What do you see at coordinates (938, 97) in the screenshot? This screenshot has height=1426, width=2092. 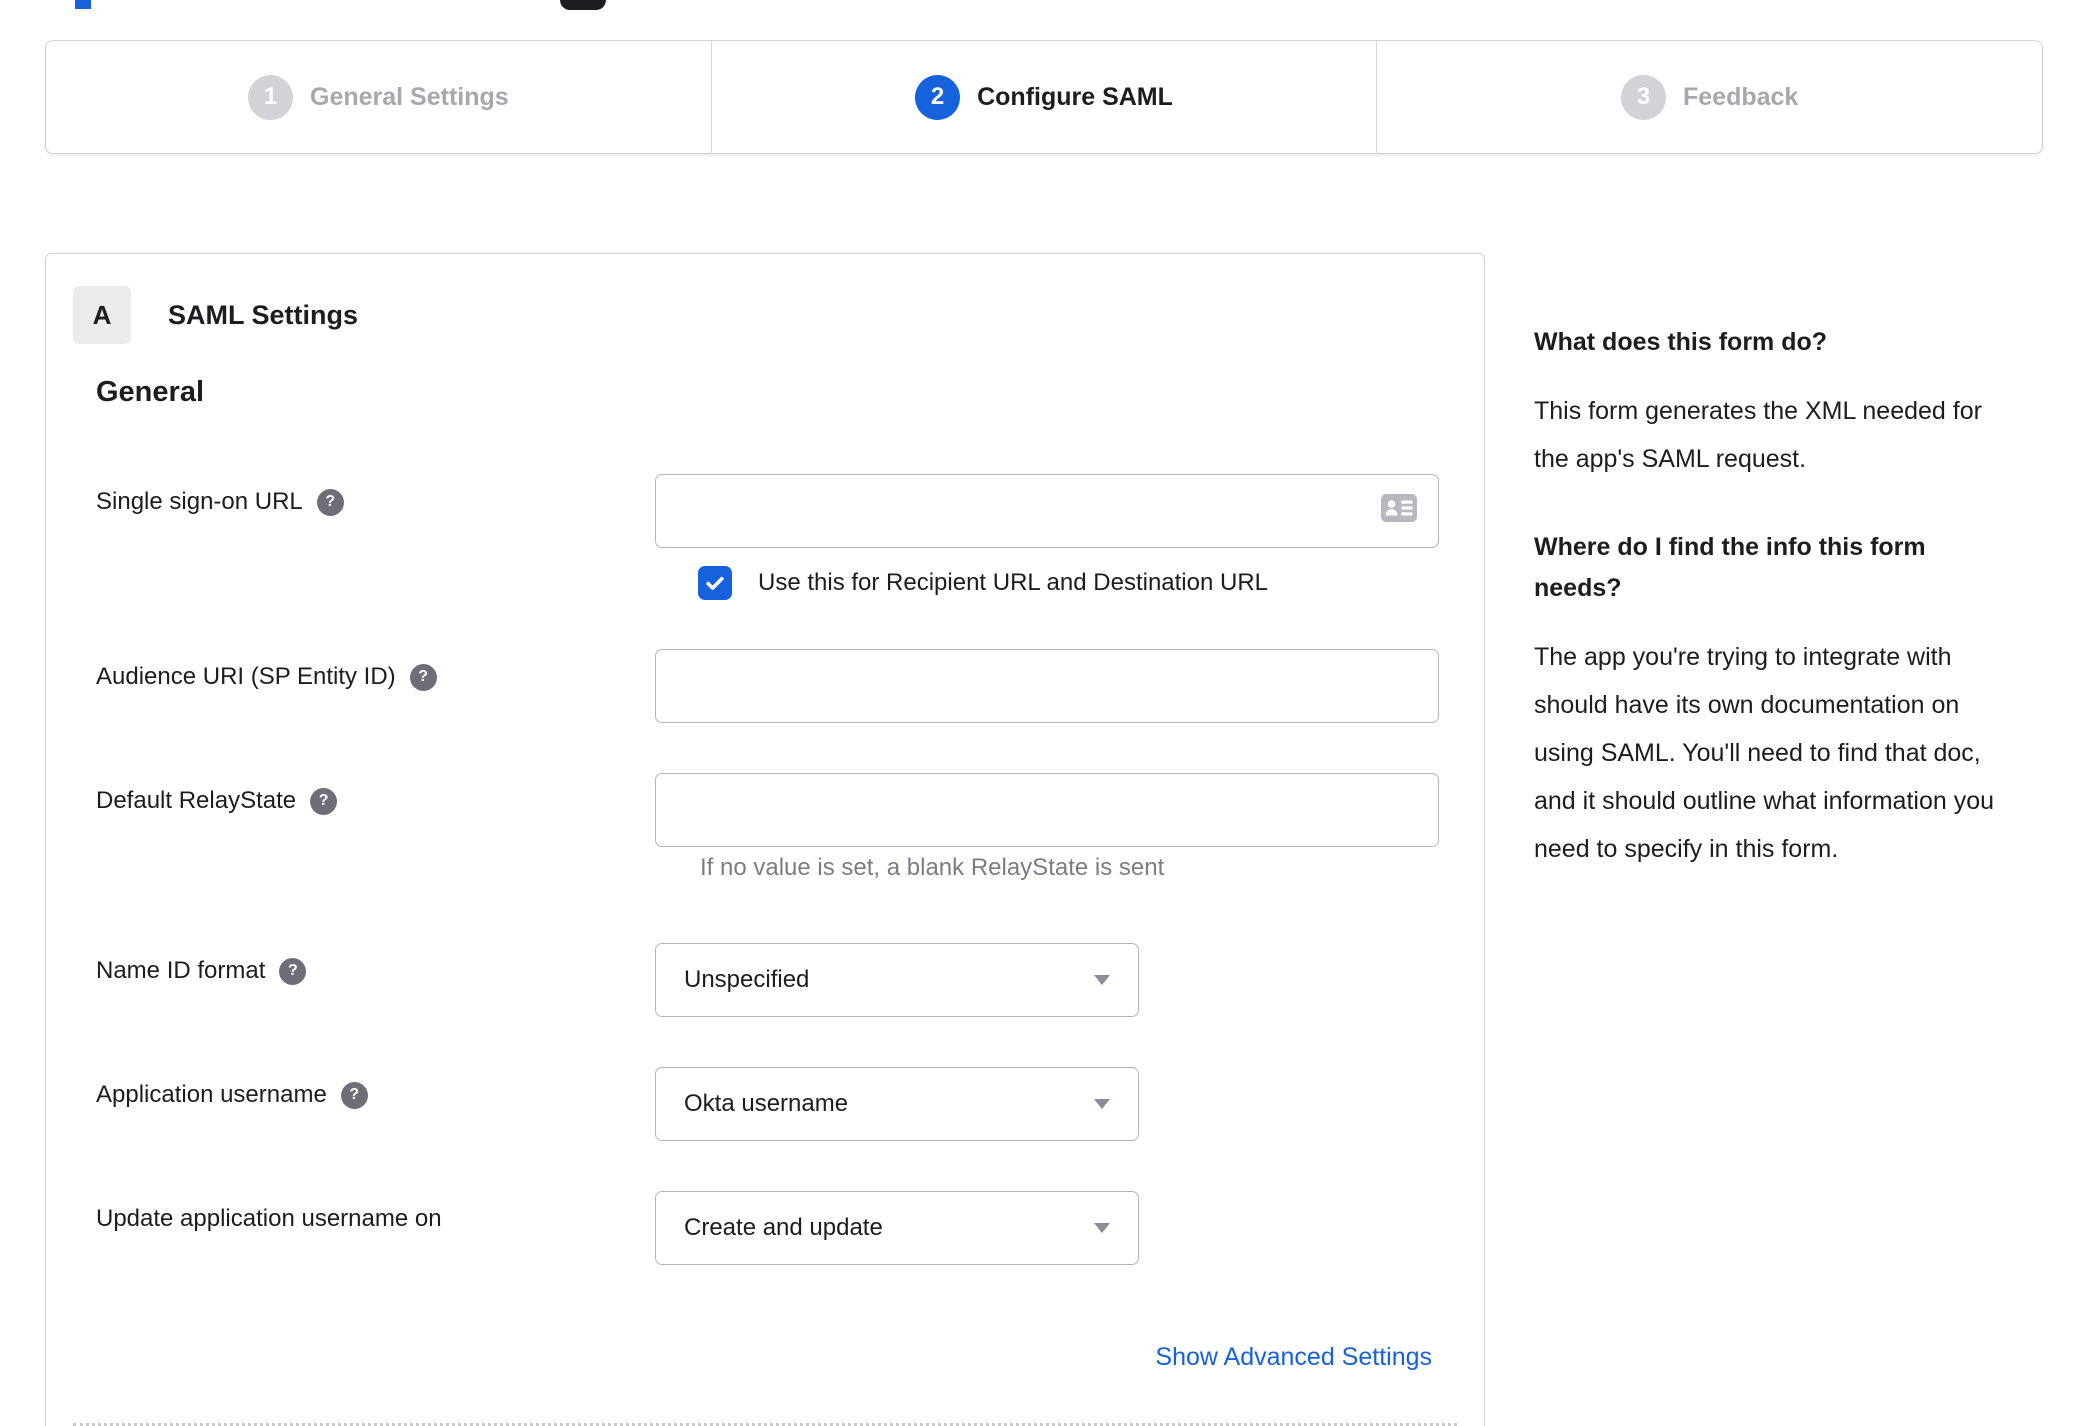 I see `step-2-badge: 2` at bounding box center [938, 97].